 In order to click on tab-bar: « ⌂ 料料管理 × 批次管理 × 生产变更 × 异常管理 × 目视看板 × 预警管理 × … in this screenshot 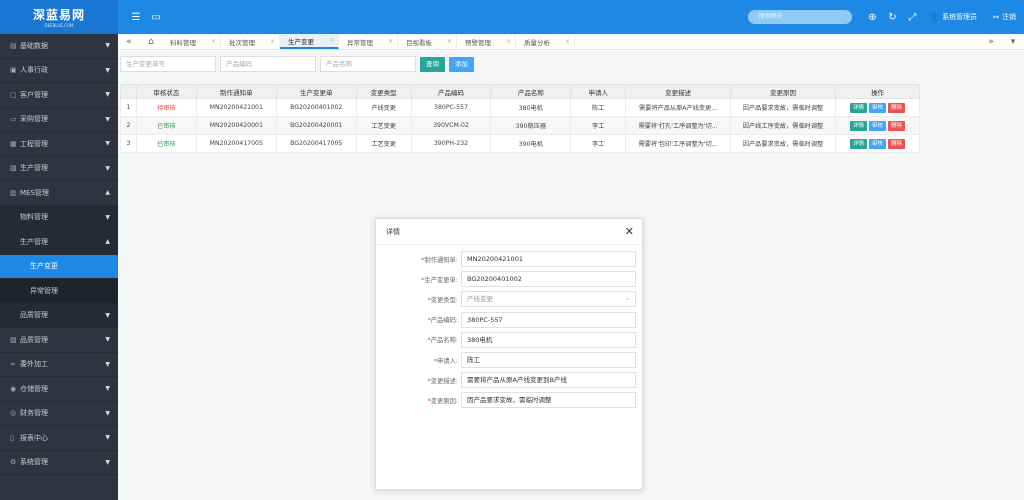, I will do `click(571, 42)`.